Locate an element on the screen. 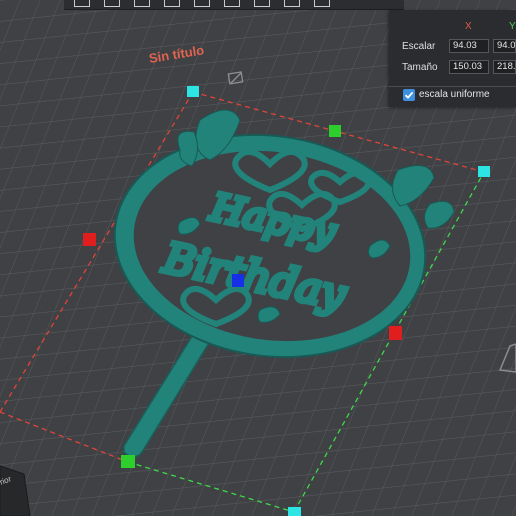 The image size is (516, 516). uniform-scale-checkbox is located at coordinates (409, 95).